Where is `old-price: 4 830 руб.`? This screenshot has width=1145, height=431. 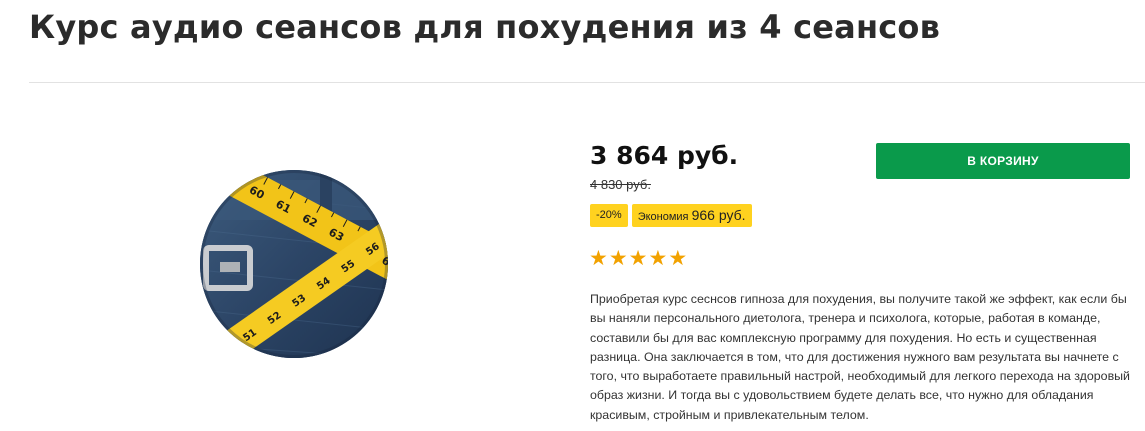 old-price: 4 830 руб. is located at coordinates (620, 184).